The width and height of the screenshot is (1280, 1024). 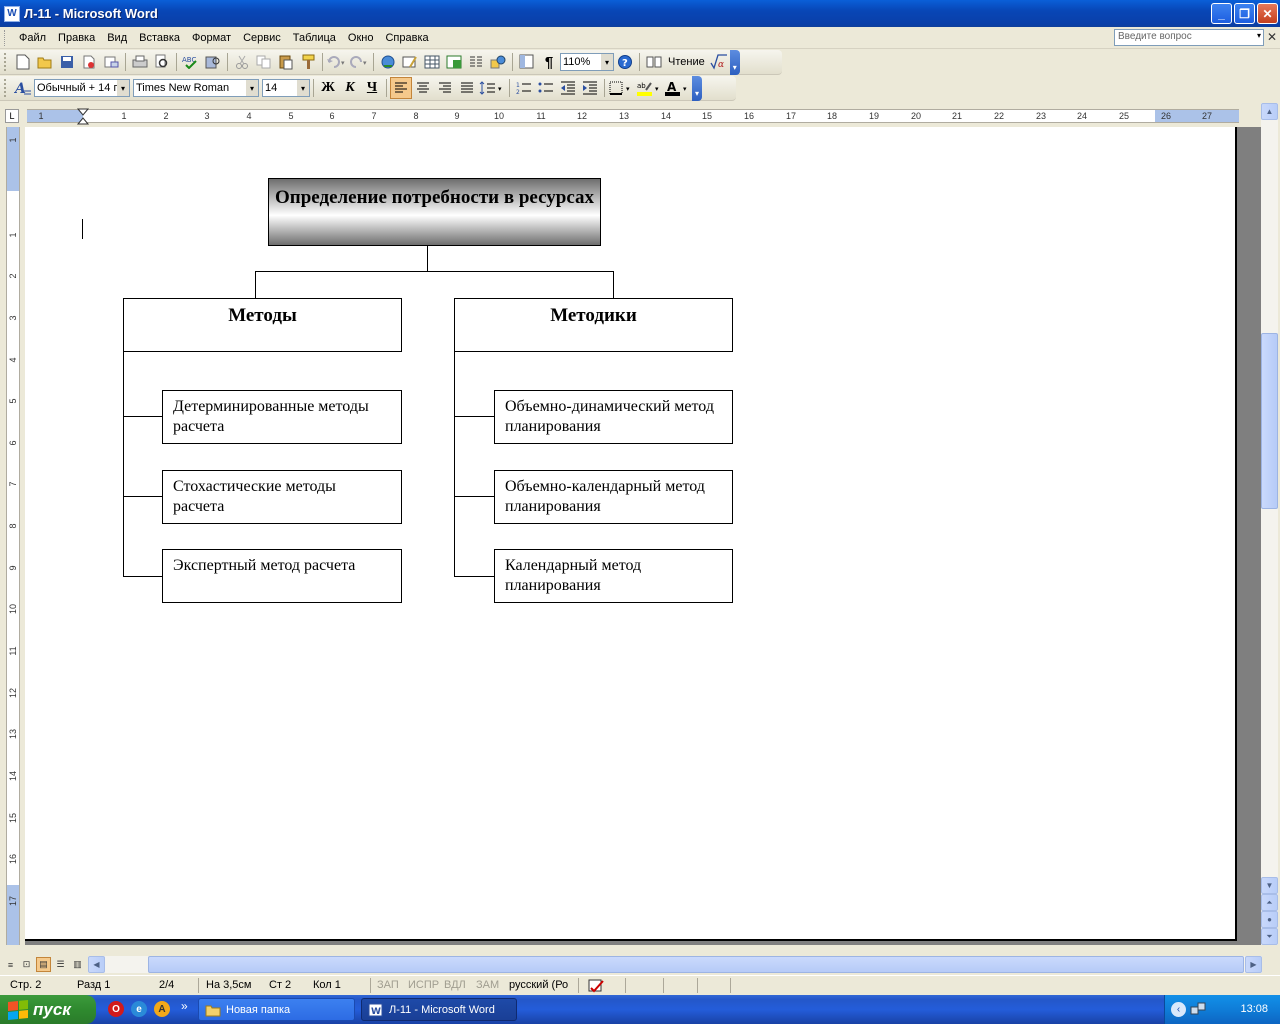 I want to click on line-spacing-icon: ▾, so click(x=492, y=88).